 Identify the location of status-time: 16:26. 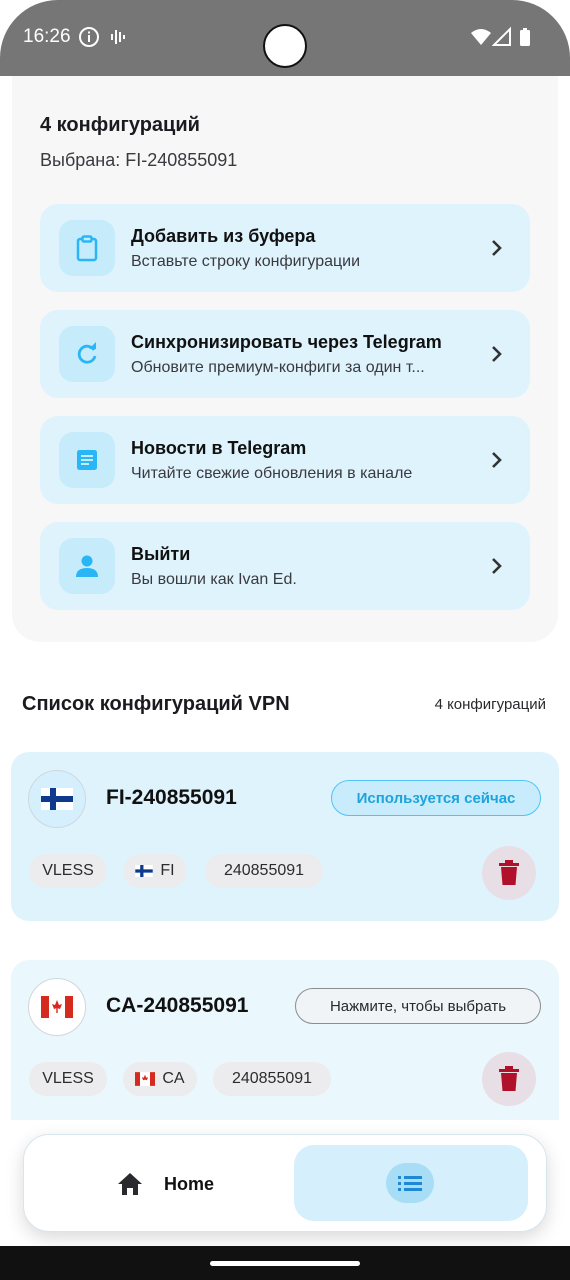
(47, 36).